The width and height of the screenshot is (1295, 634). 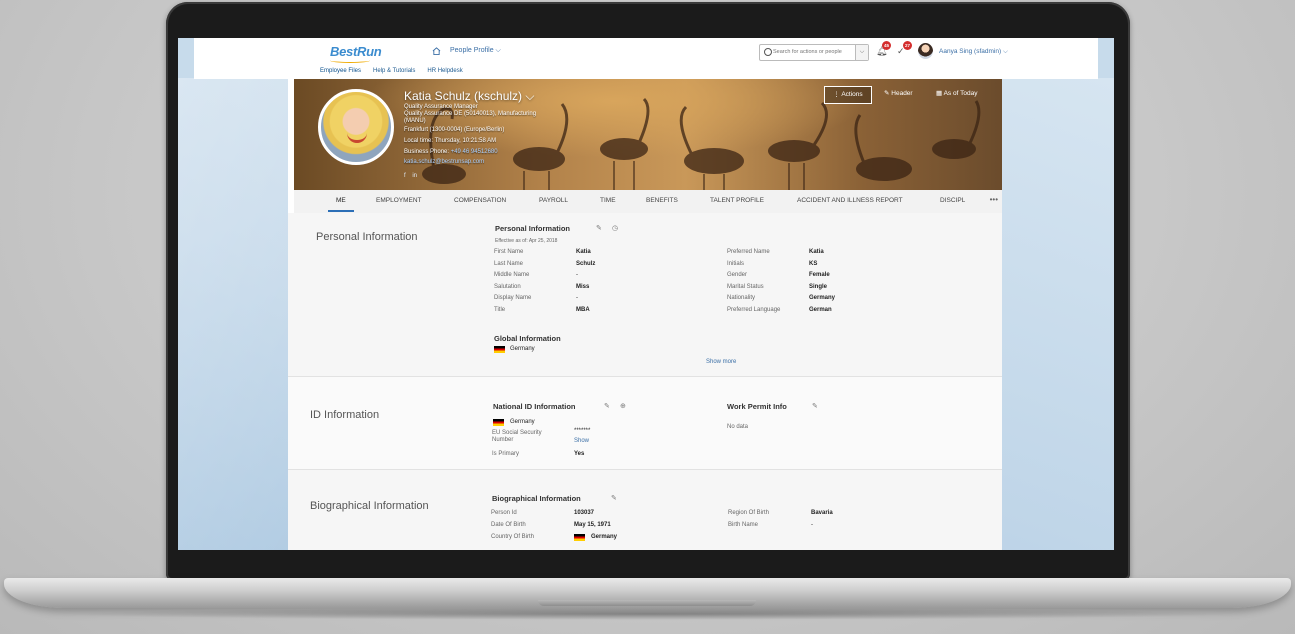 What do you see at coordinates (350, 60) in the screenshot?
I see `logo-swoosh` at bounding box center [350, 60].